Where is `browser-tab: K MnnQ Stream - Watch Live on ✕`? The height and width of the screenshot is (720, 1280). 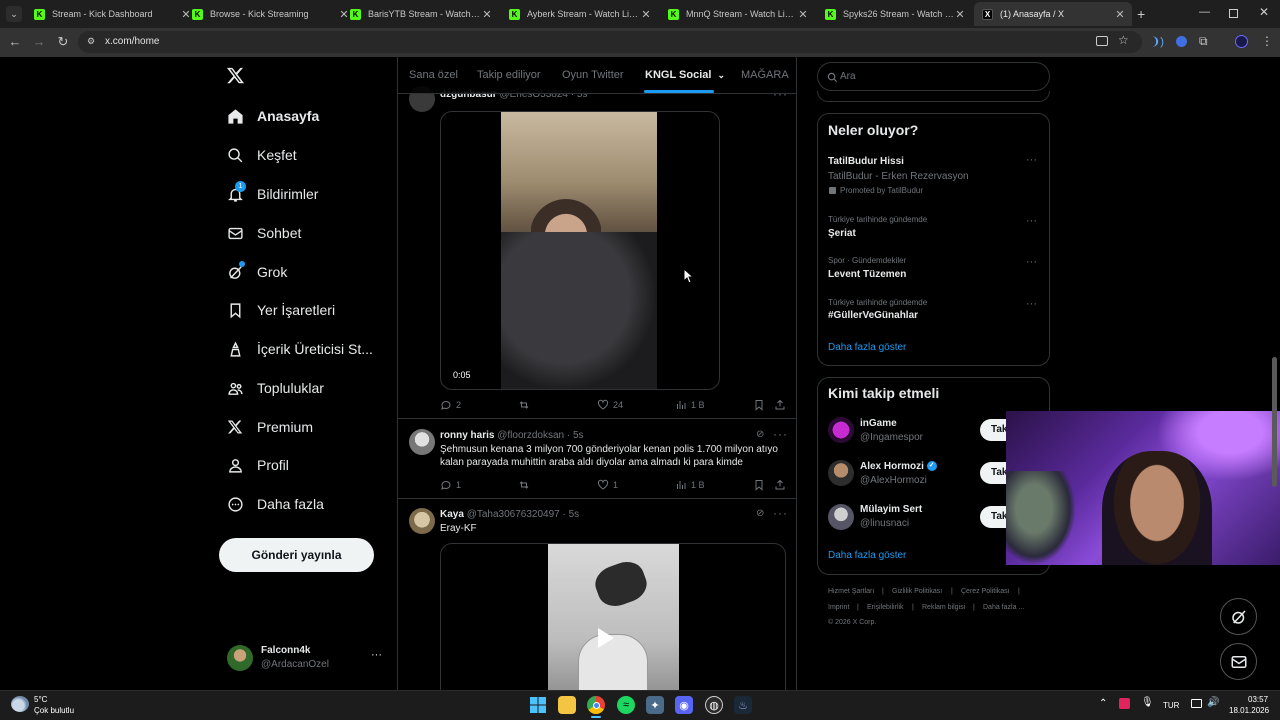 browser-tab: K MnnQ Stream - Watch Live on ✕ is located at coordinates (737, 14).